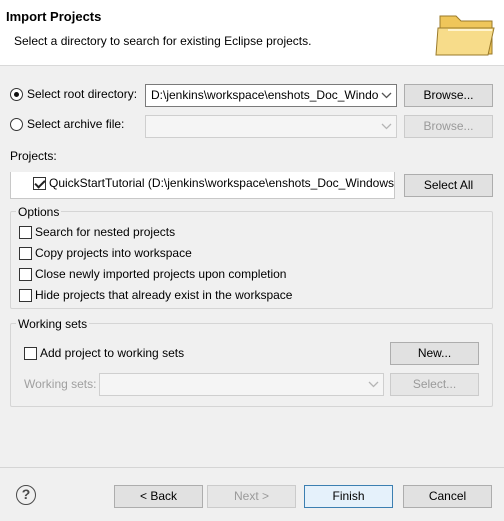 The image size is (504, 521). Describe the element at coordinates (39, 212) in the screenshot. I see `options-title: Options` at that location.